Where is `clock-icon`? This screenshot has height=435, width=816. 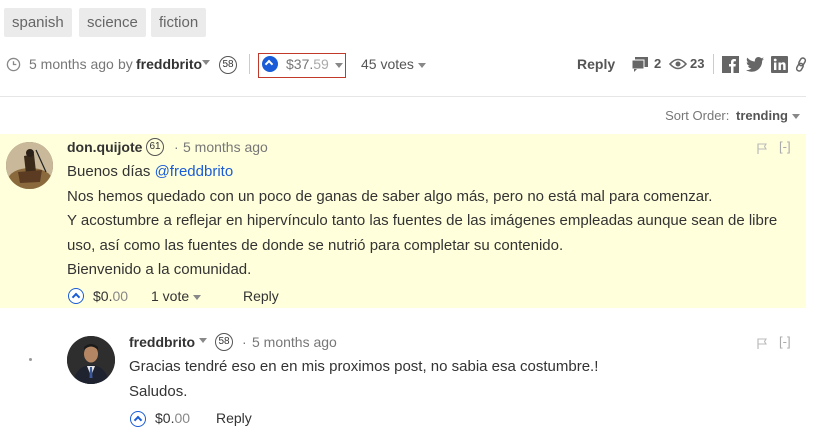
clock-icon is located at coordinates (13, 64).